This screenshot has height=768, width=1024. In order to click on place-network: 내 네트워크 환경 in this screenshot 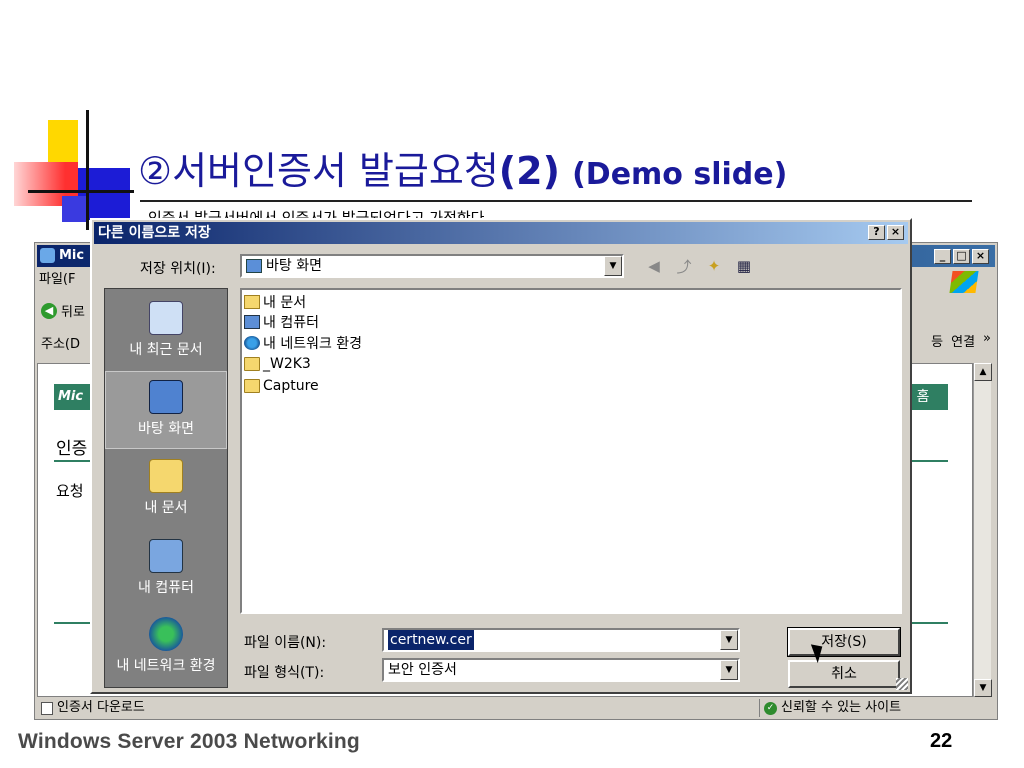, I will do `click(166, 648)`.